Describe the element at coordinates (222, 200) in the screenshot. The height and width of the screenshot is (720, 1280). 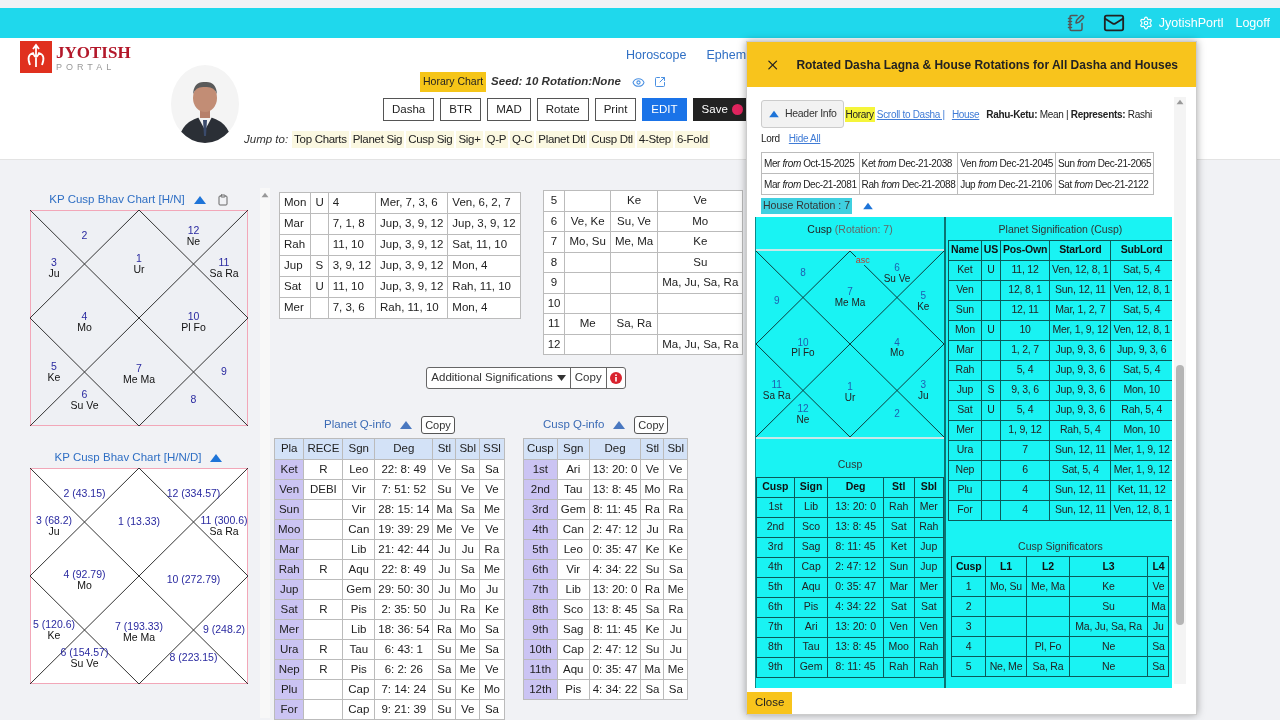
I see `clipboard-icon` at that location.